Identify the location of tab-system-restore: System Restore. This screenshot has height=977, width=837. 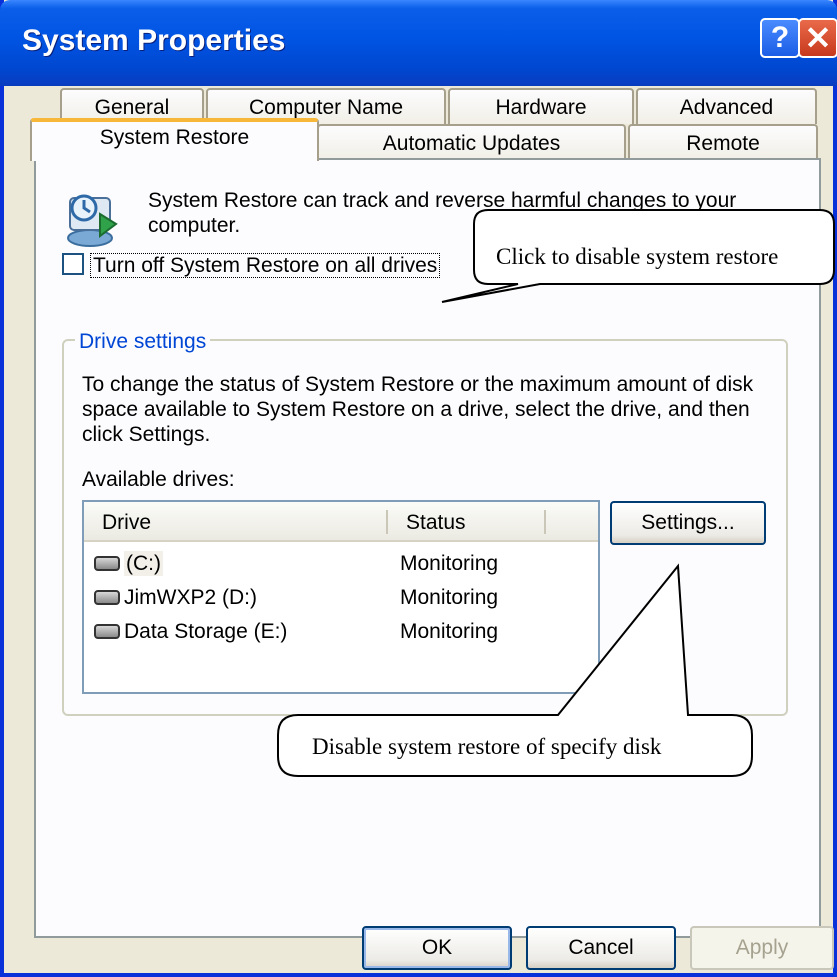
(174, 139).